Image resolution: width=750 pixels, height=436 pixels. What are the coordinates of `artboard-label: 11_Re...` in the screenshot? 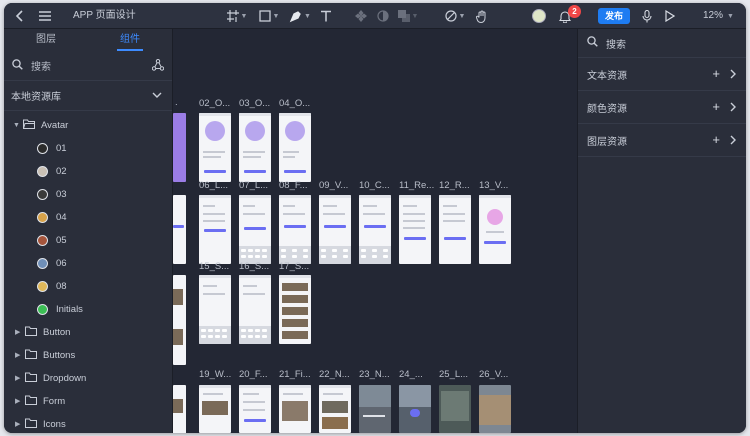 It's located at (416, 185).